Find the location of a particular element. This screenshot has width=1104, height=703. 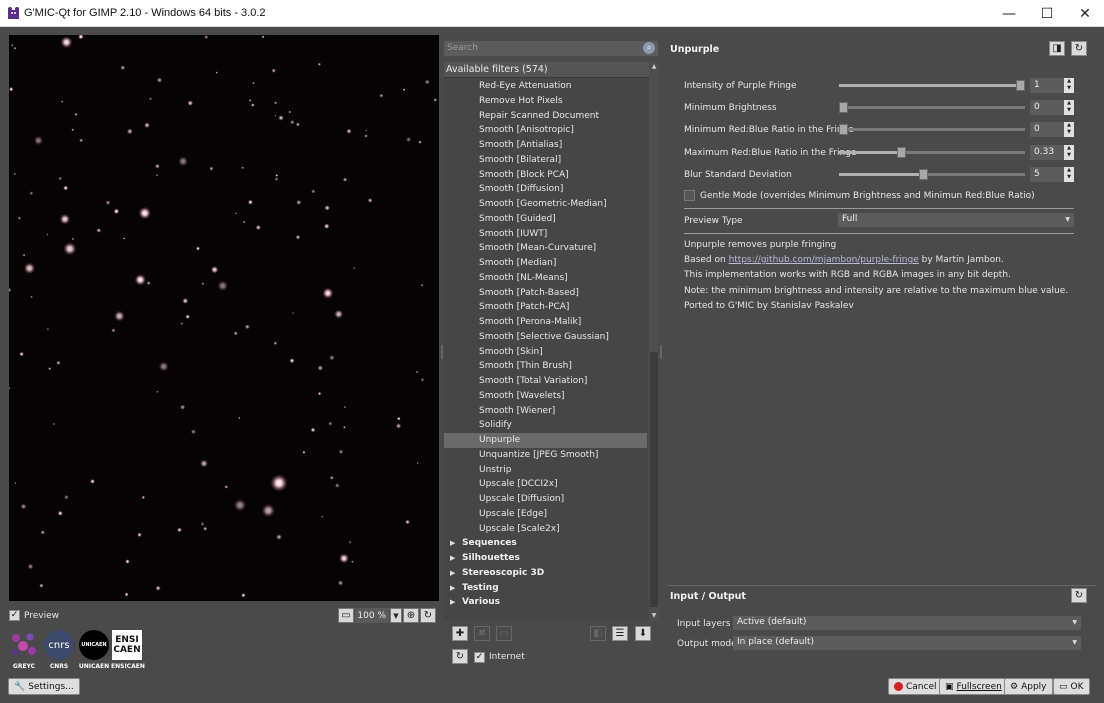

param-spinbox: 1 ▲ ▼ is located at coordinates (1052, 85).